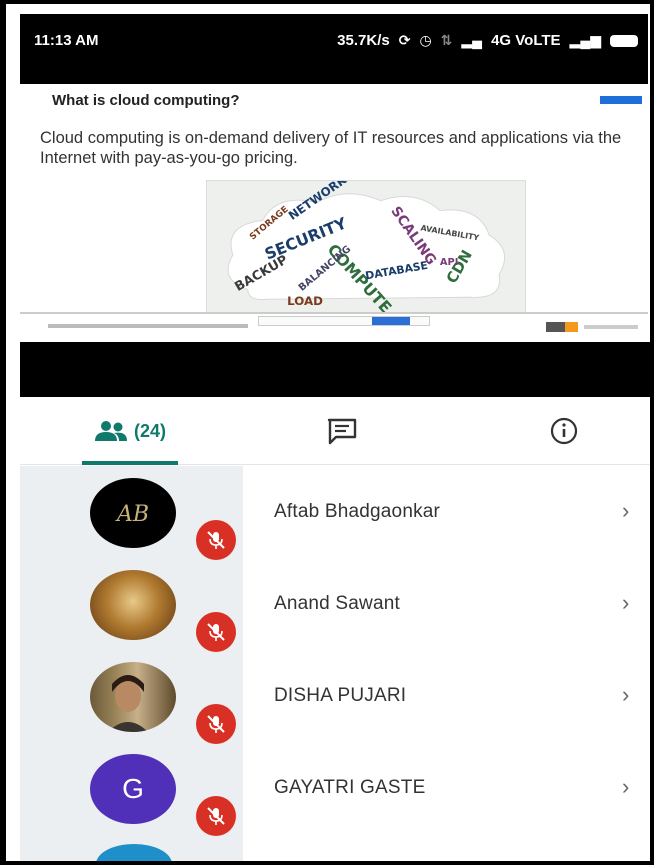  What do you see at coordinates (340, 695) in the screenshot?
I see `participant-name: DISHA PUJARI` at bounding box center [340, 695].